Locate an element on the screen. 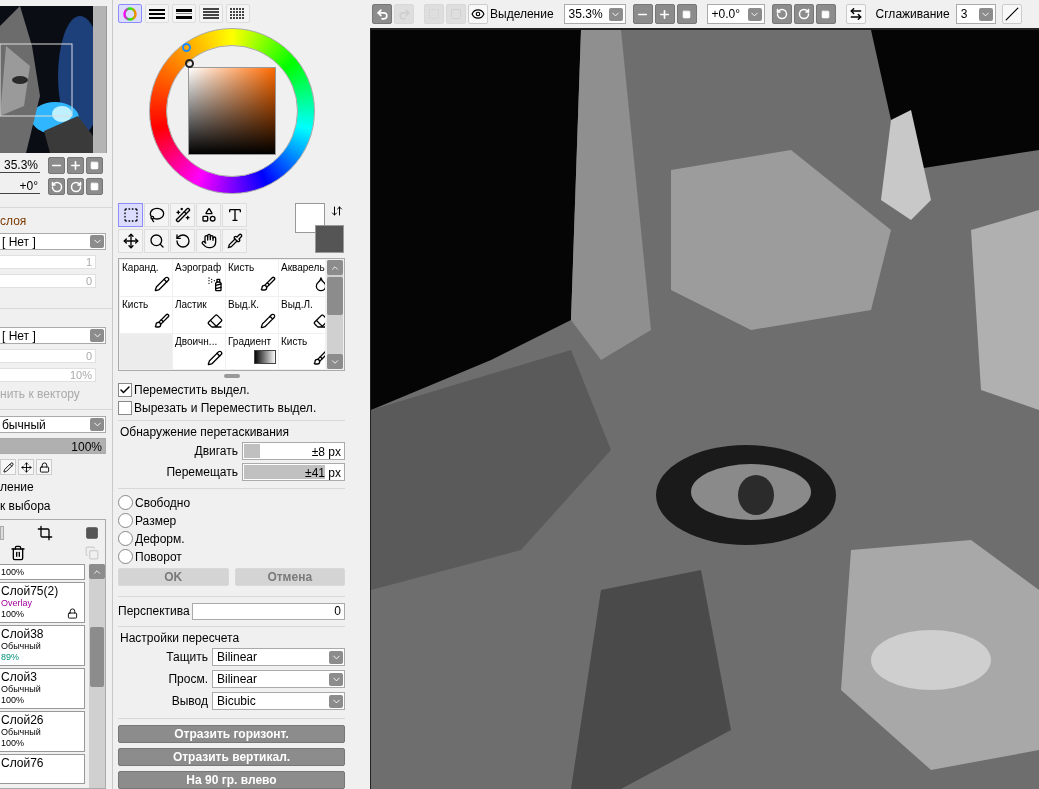 The image size is (1039, 789). layer-name: Слой3 is located at coordinates (19, 677).